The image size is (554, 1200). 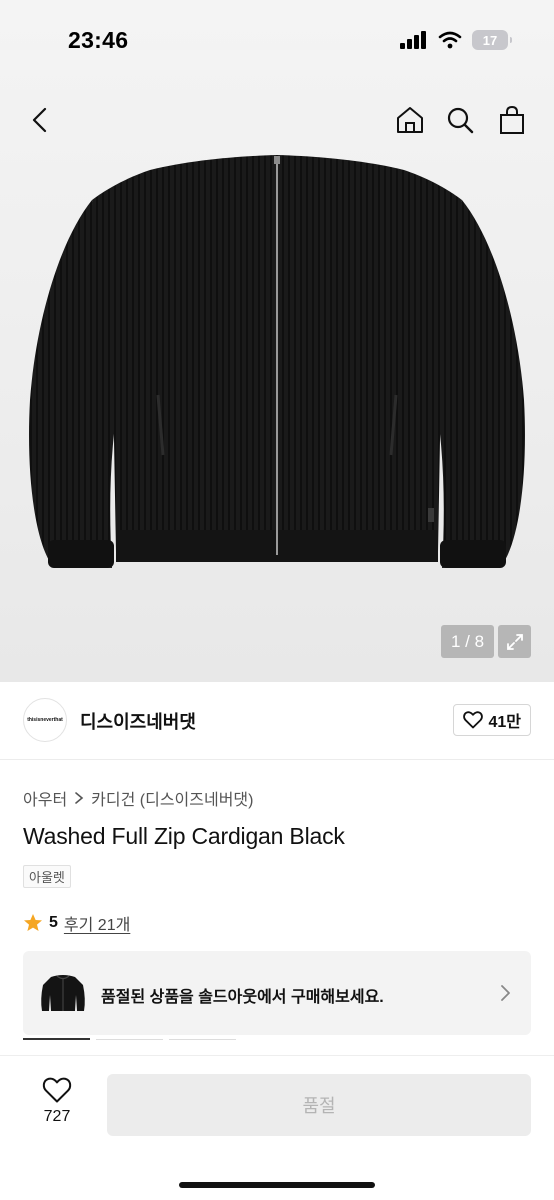 I want to click on home-icon, so click(x=410, y=120).